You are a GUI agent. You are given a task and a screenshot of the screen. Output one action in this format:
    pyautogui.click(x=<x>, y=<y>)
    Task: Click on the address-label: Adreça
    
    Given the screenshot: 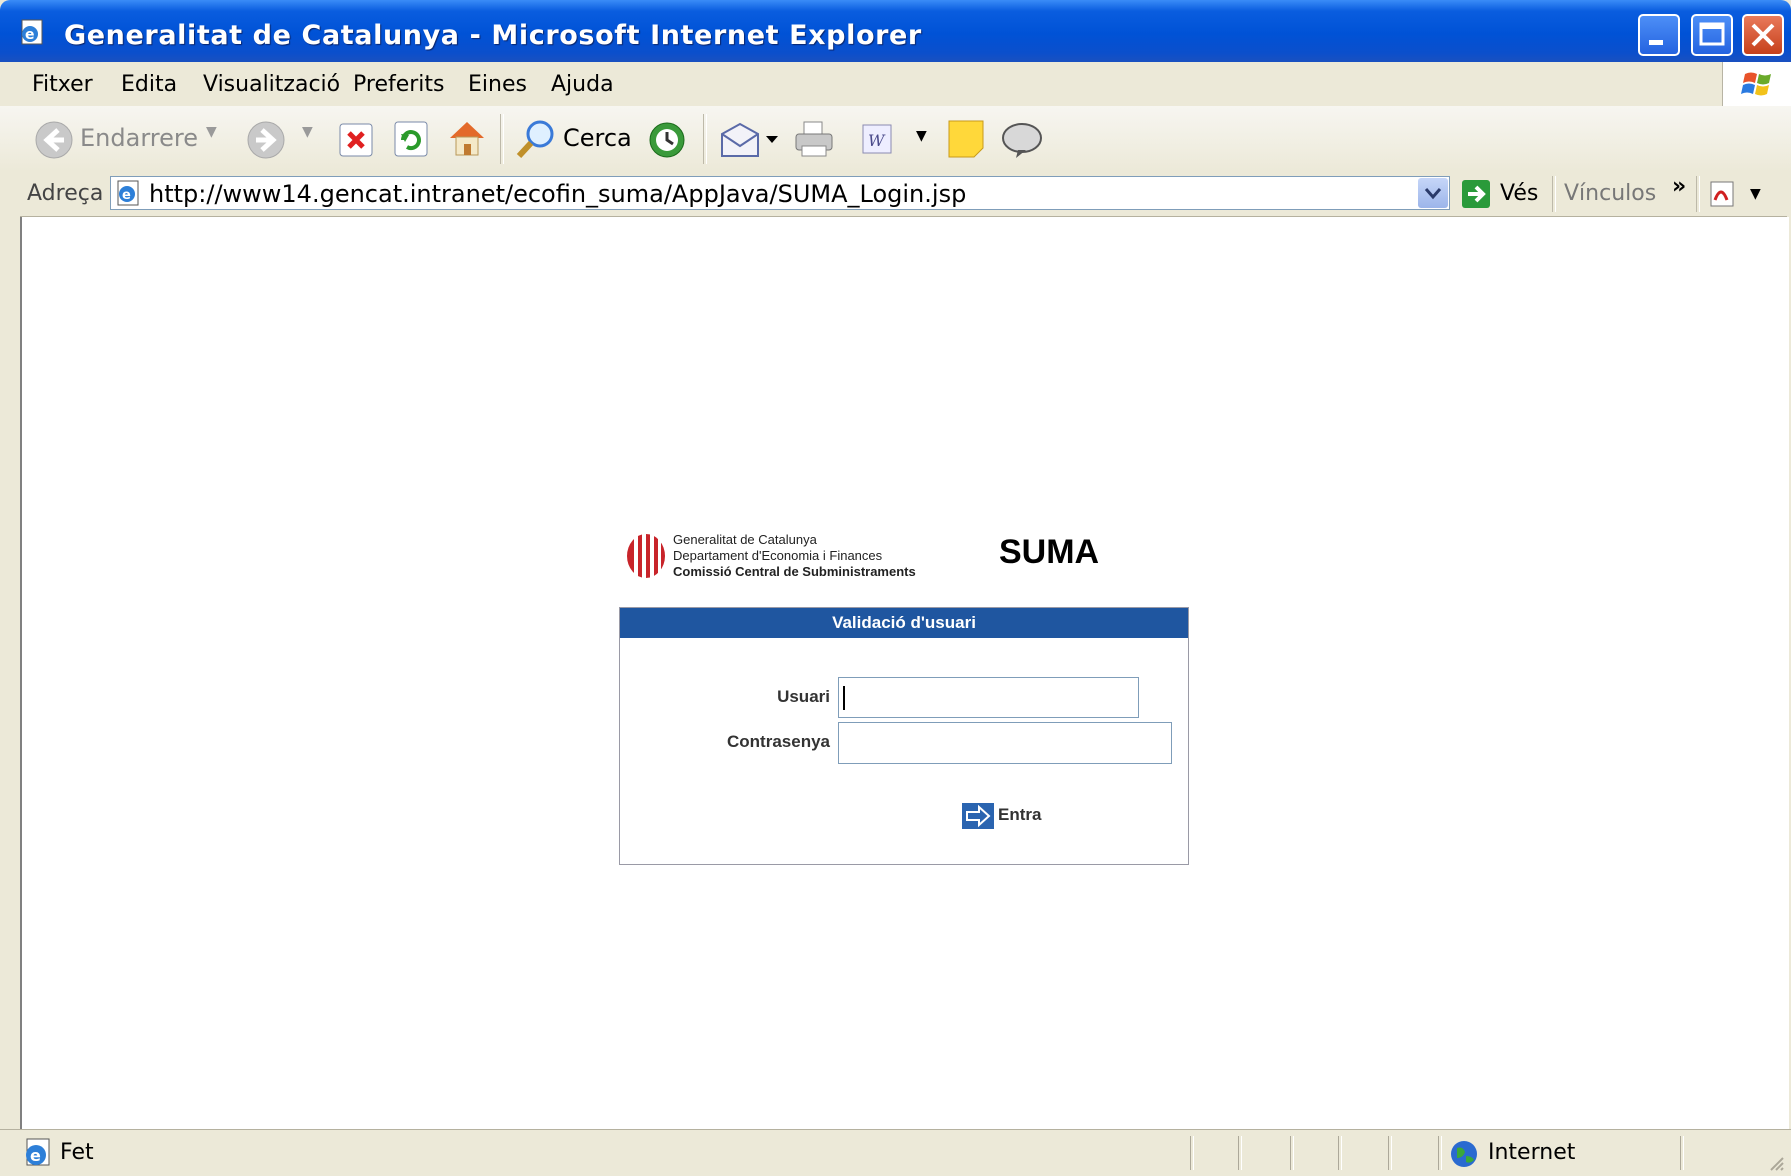 What is the action you would take?
    pyautogui.click(x=65, y=193)
    